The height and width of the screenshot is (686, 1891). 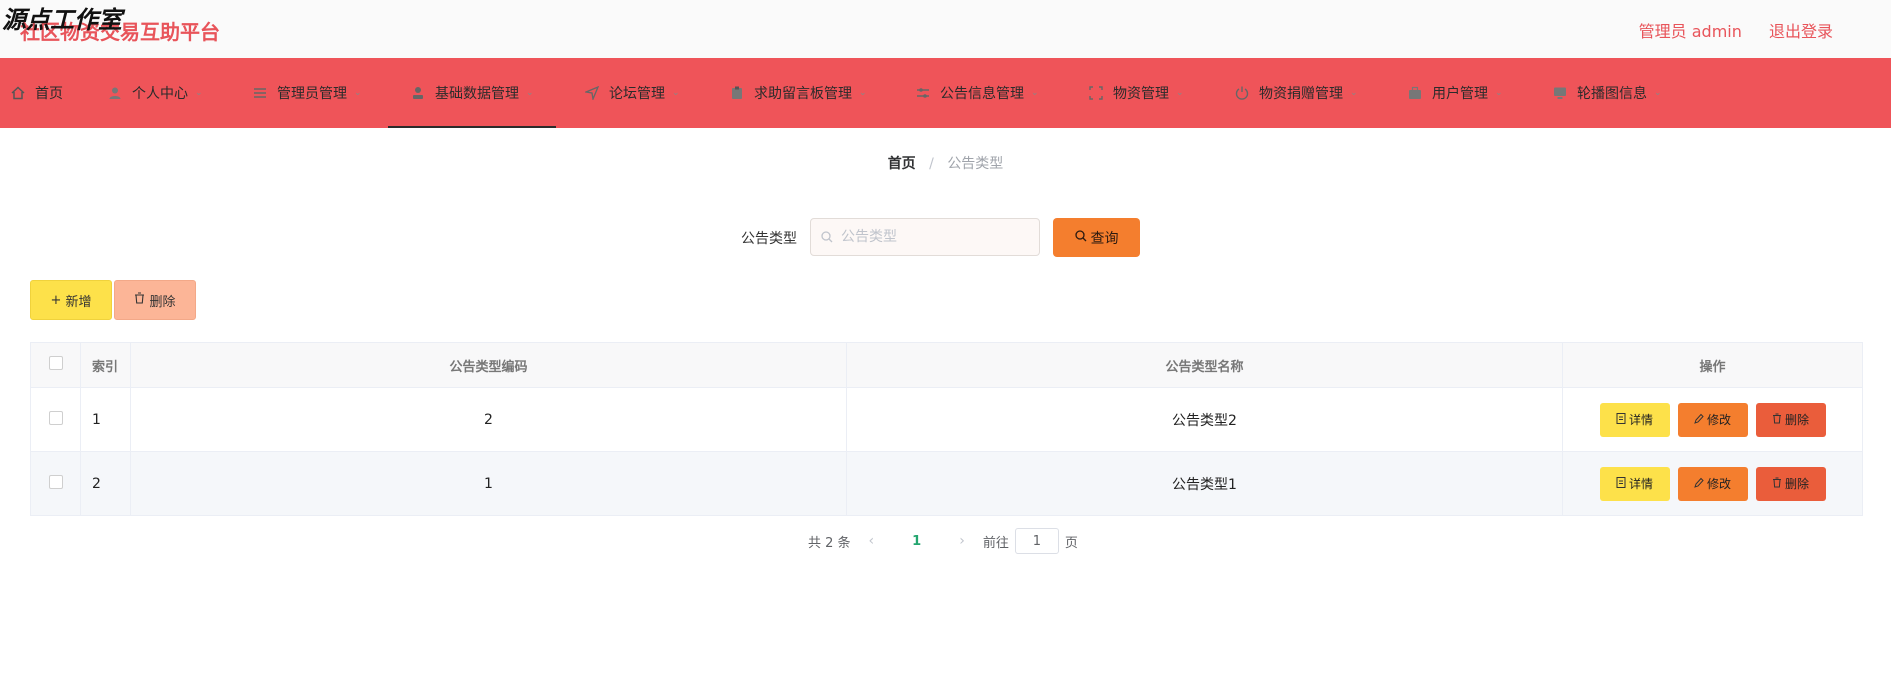 I want to click on nav-item-admin-management: 管理员管理 ⌄, so click(x=307, y=93).